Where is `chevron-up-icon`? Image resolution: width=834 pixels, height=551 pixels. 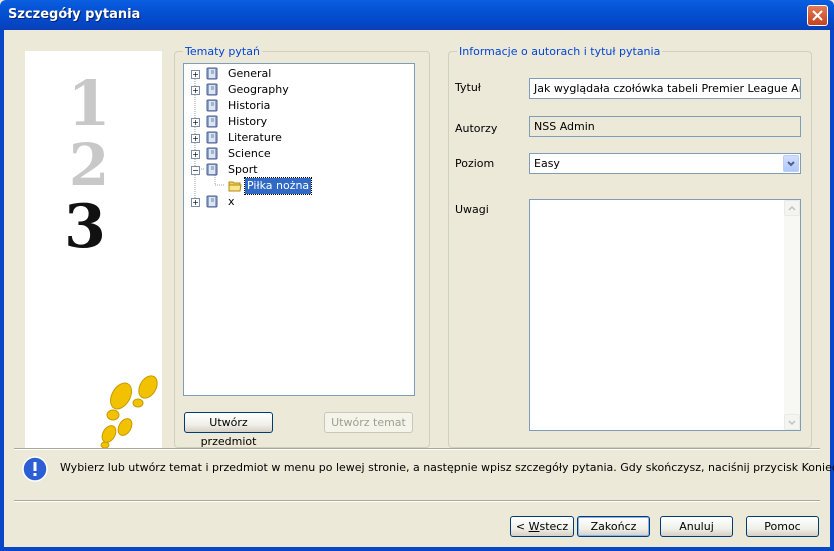
chevron-up-icon is located at coordinates (792, 208).